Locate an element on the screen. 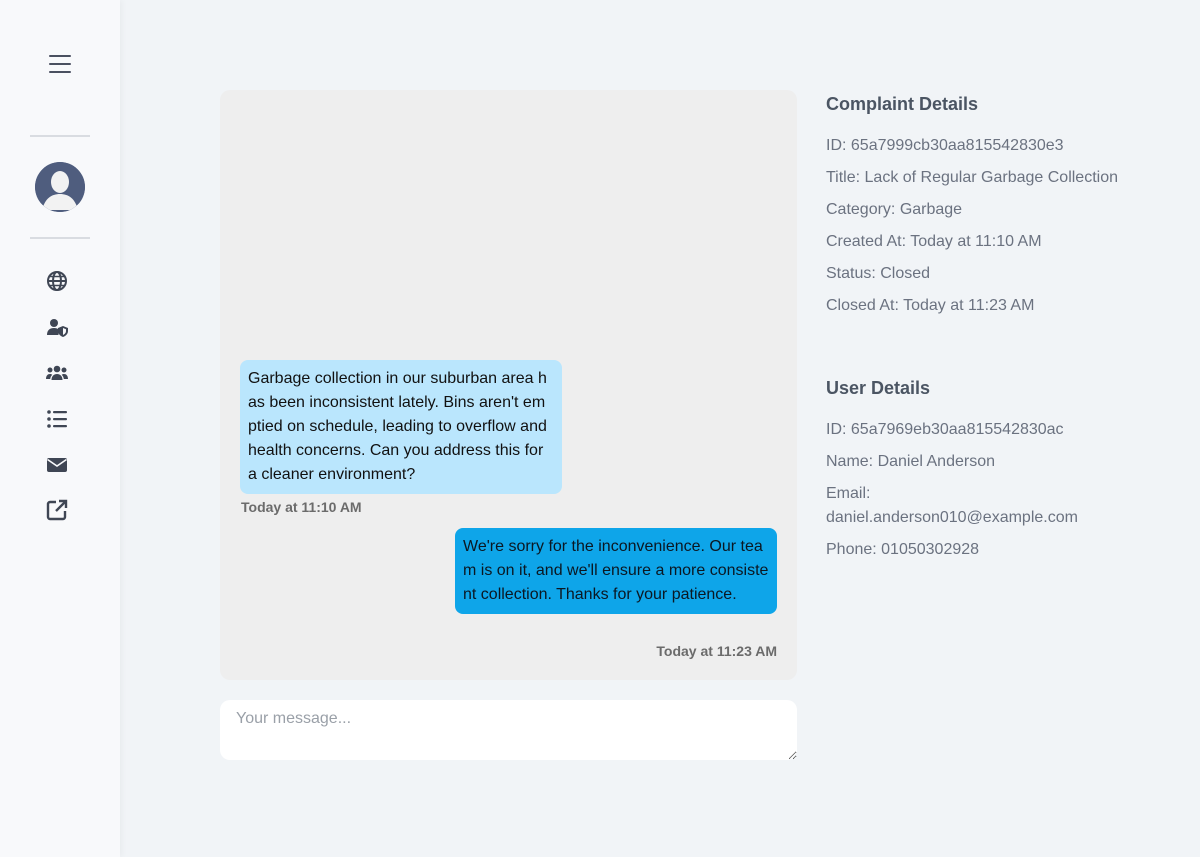  message-timestamp: Today at 11:10 AM is located at coordinates (301, 507).